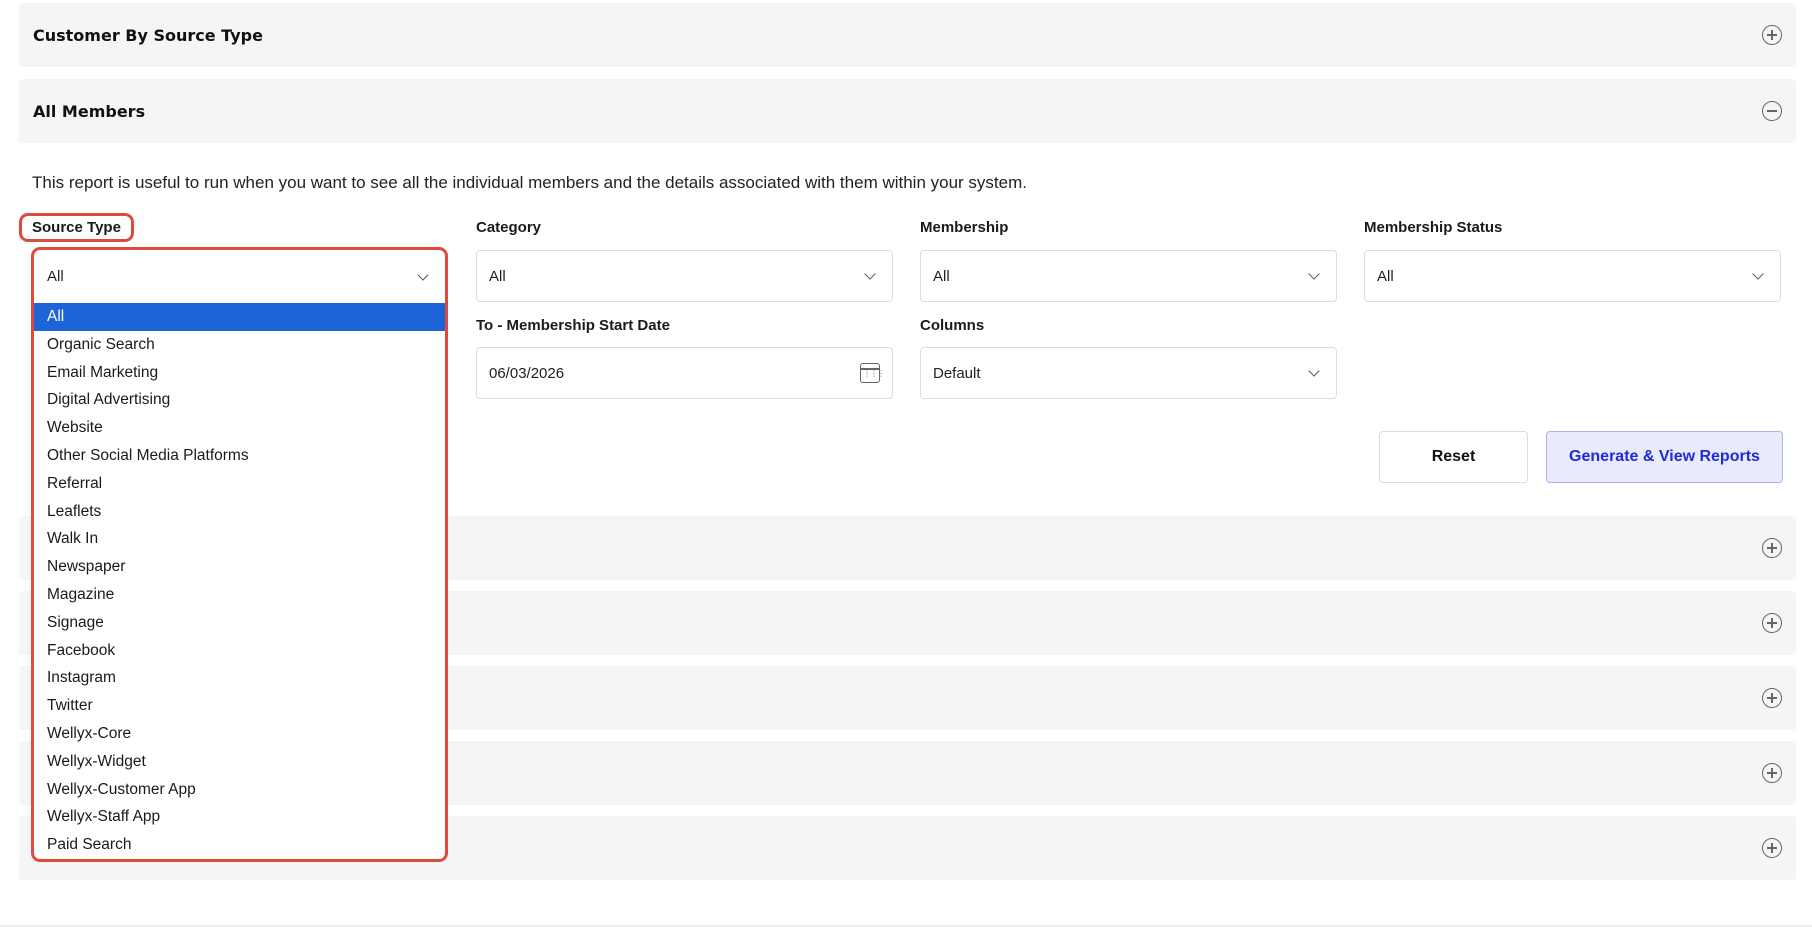  What do you see at coordinates (1128, 373) in the screenshot?
I see `columns-select: Default` at bounding box center [1128, 373].